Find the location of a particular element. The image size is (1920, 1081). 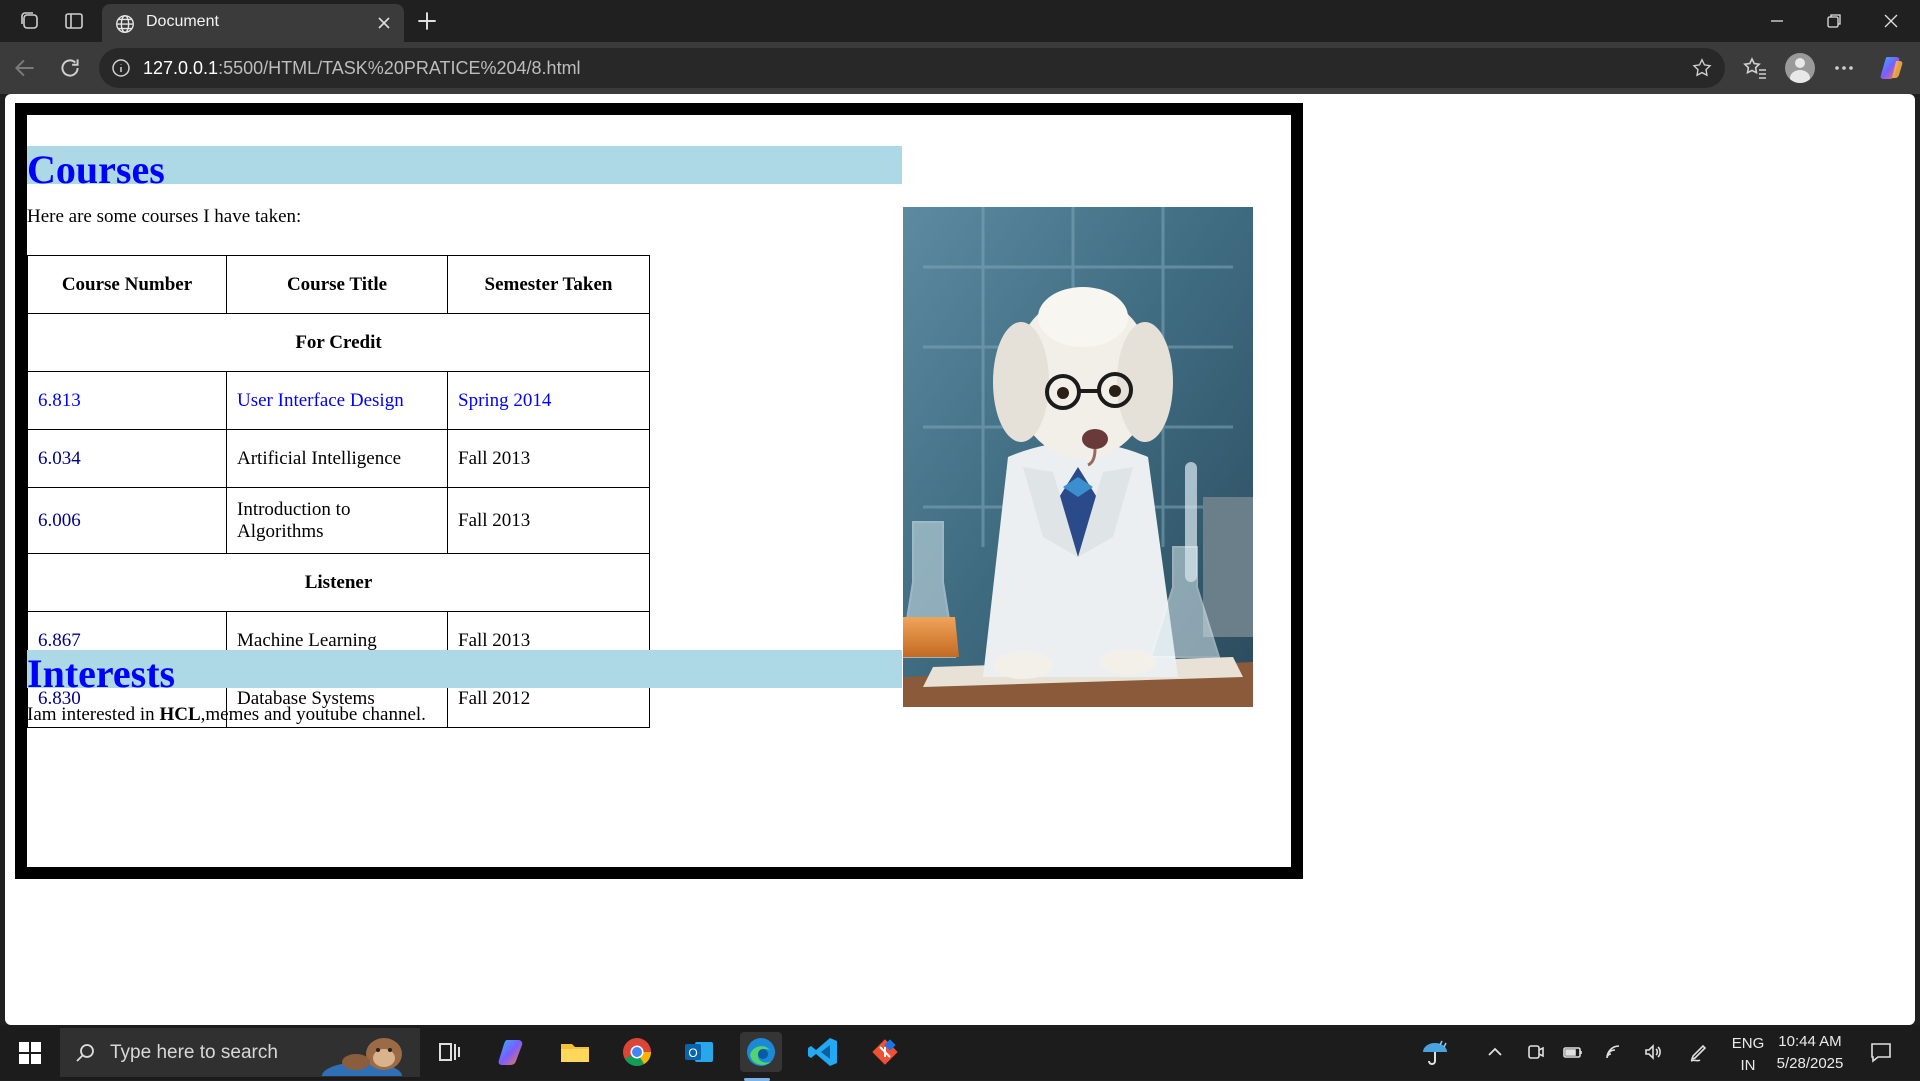

course-semester: Spring 2014 is located at coordinates (548, 400).